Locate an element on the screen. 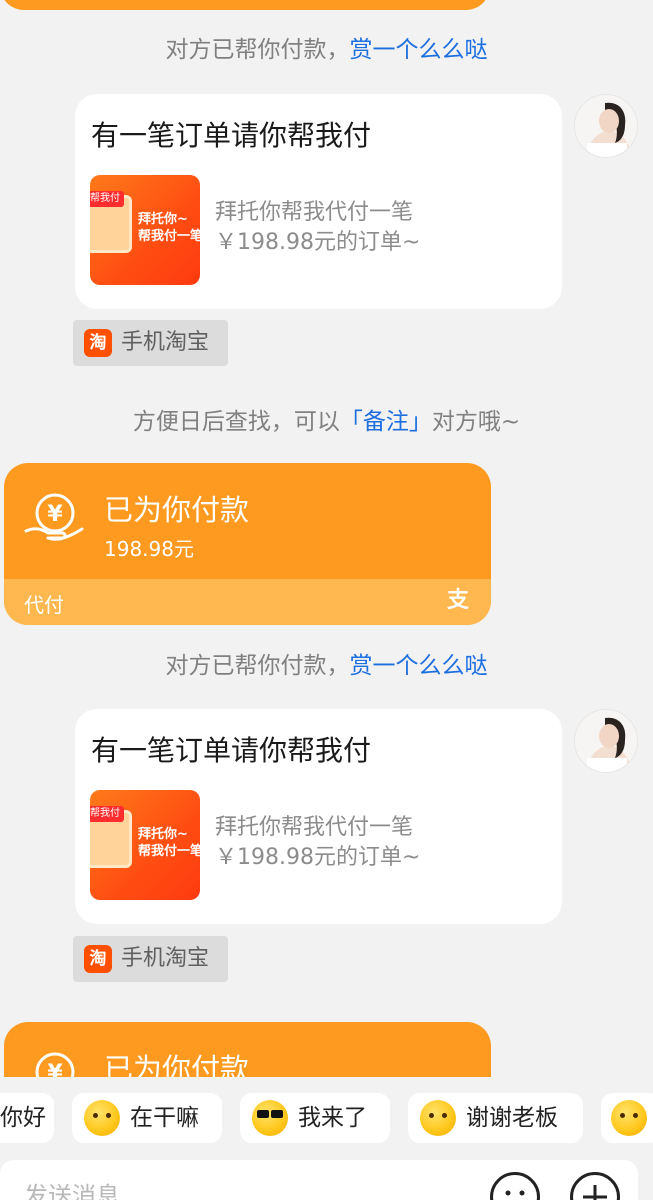 Image resolution: width=653 pixels, height=1200 pixels. quick-reply-thanks: 谢谢老板 is located at coordinates (495, 1118).